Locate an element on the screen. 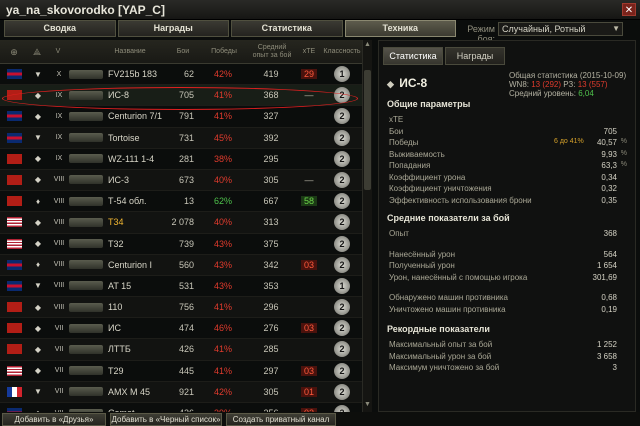 The image size is (640, 426). table-row: ▼ X FV215b 183 62 42% 419 29 1 is located at coordinates (186, 75).